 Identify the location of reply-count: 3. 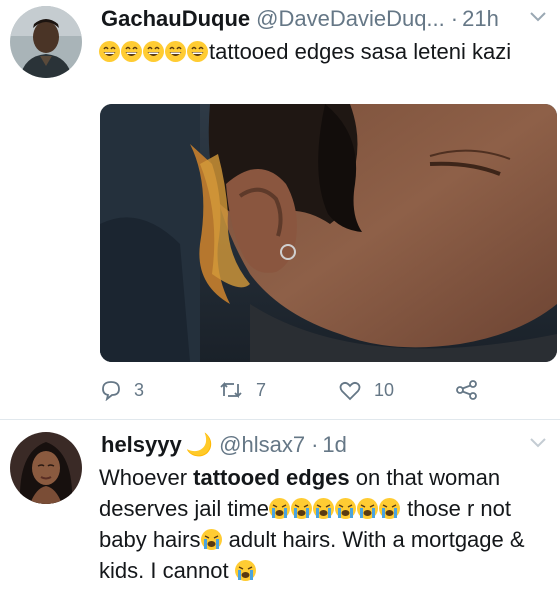
(139, 389).